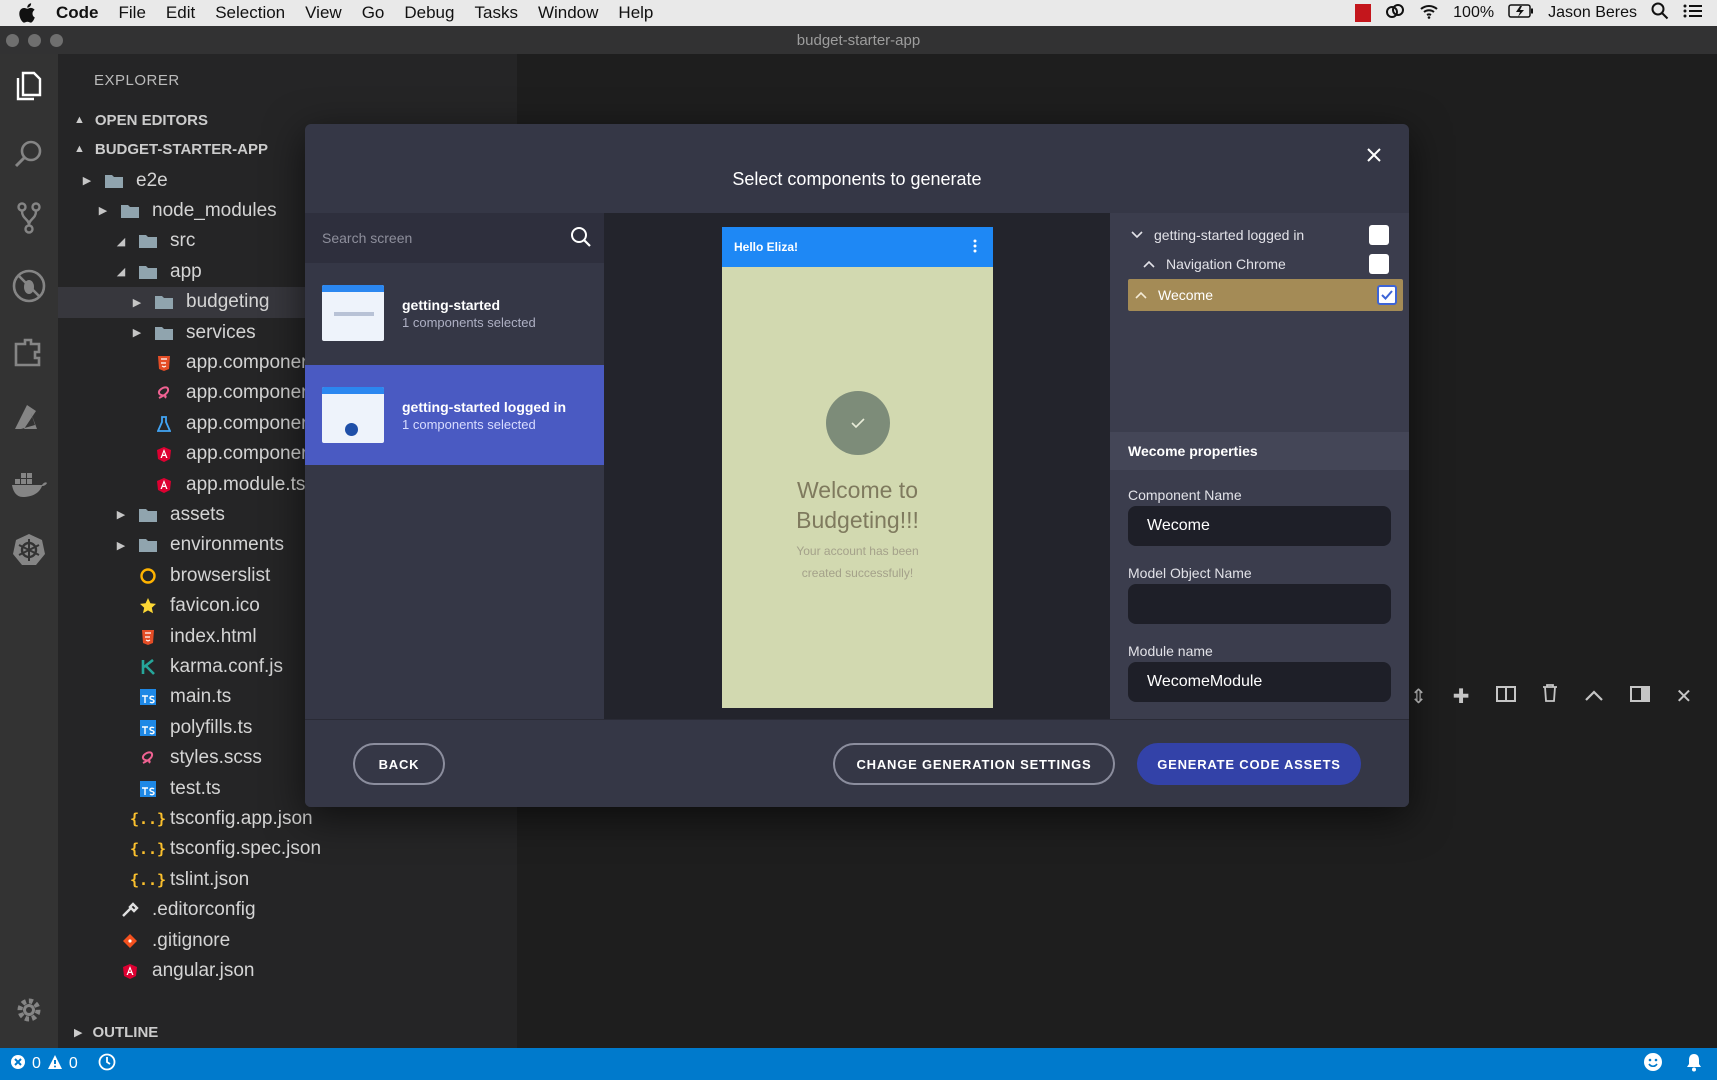  I want to click on split-terminal-icon, so click(1505, 696).